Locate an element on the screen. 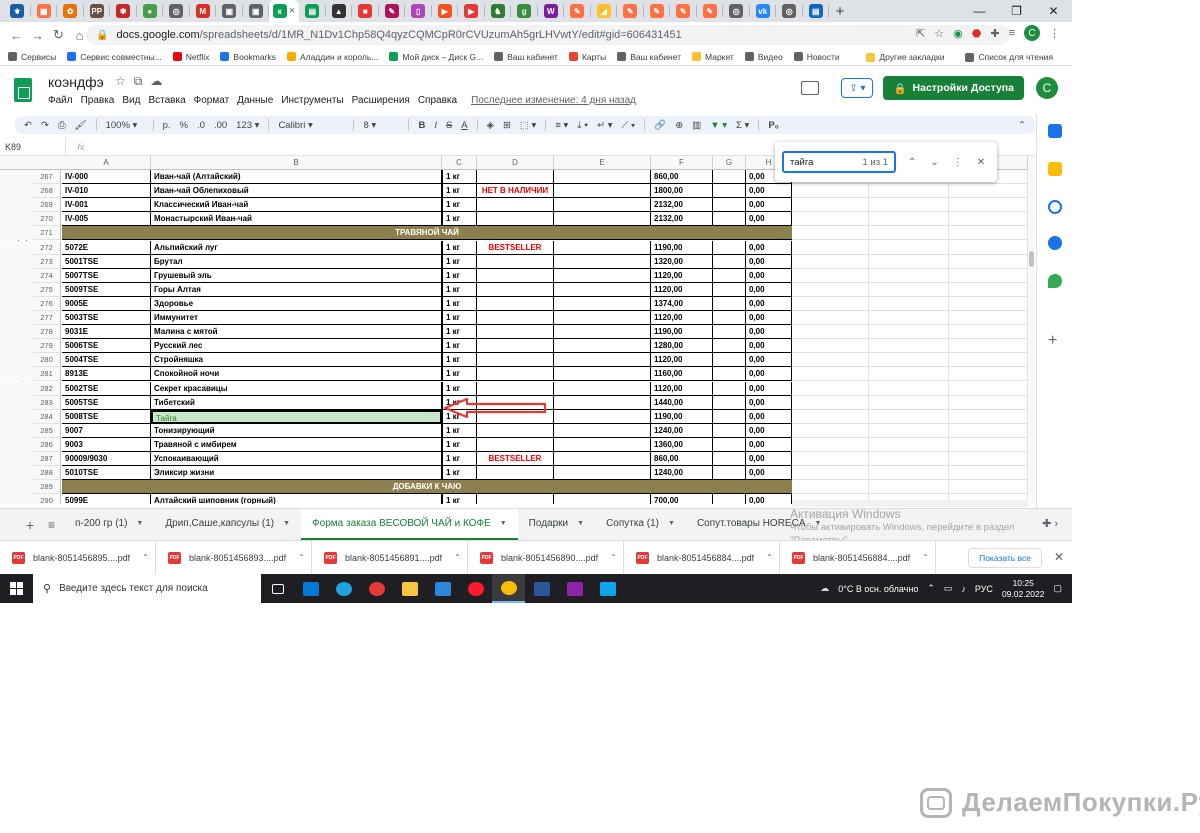 The height and width of the screenshot is (833, 1200). bookmark-item: Ваш кабинет is located at coordinates (649, 57).